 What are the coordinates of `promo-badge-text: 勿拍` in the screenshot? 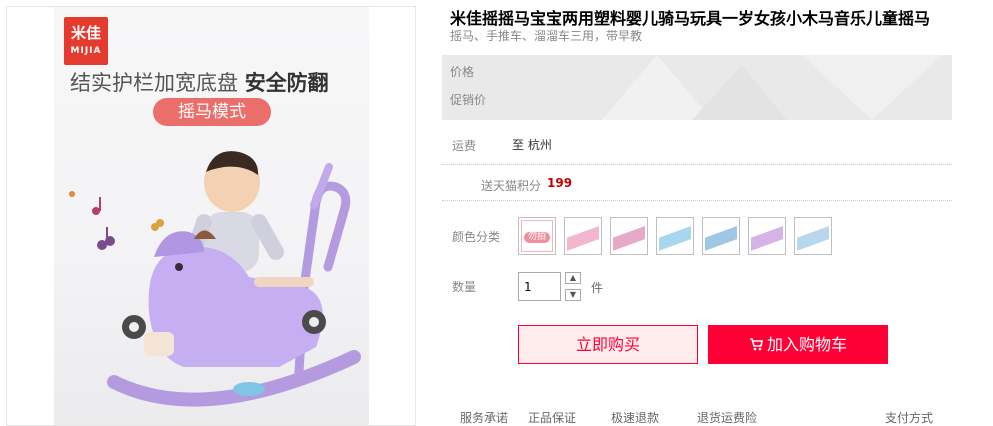 It's located at (536, 237).